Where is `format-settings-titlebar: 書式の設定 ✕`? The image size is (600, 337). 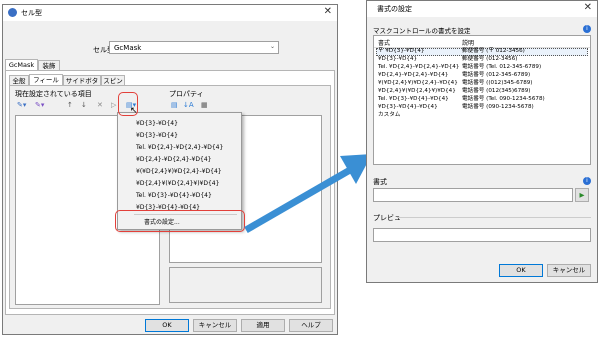 format-settings-titlebar: 書式の設定 ✕ is located at coordinates (482, 9).